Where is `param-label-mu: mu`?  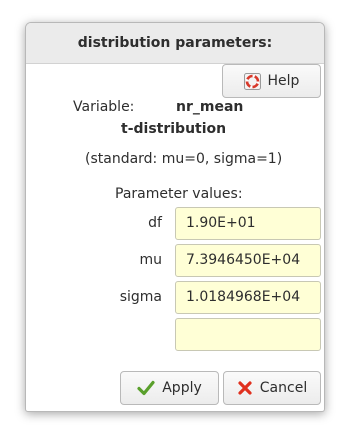
param-label-mu: mu is located at coordinates (150, 260).